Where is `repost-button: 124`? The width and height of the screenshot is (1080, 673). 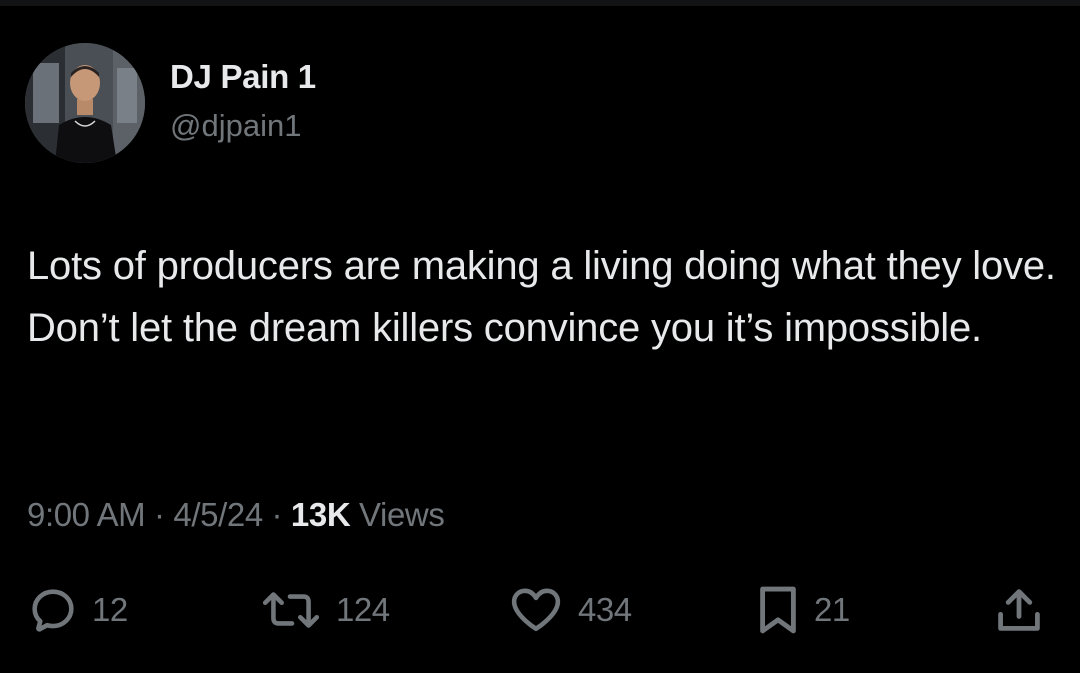
repost-button: 124 is located at coordinates (325, 610).